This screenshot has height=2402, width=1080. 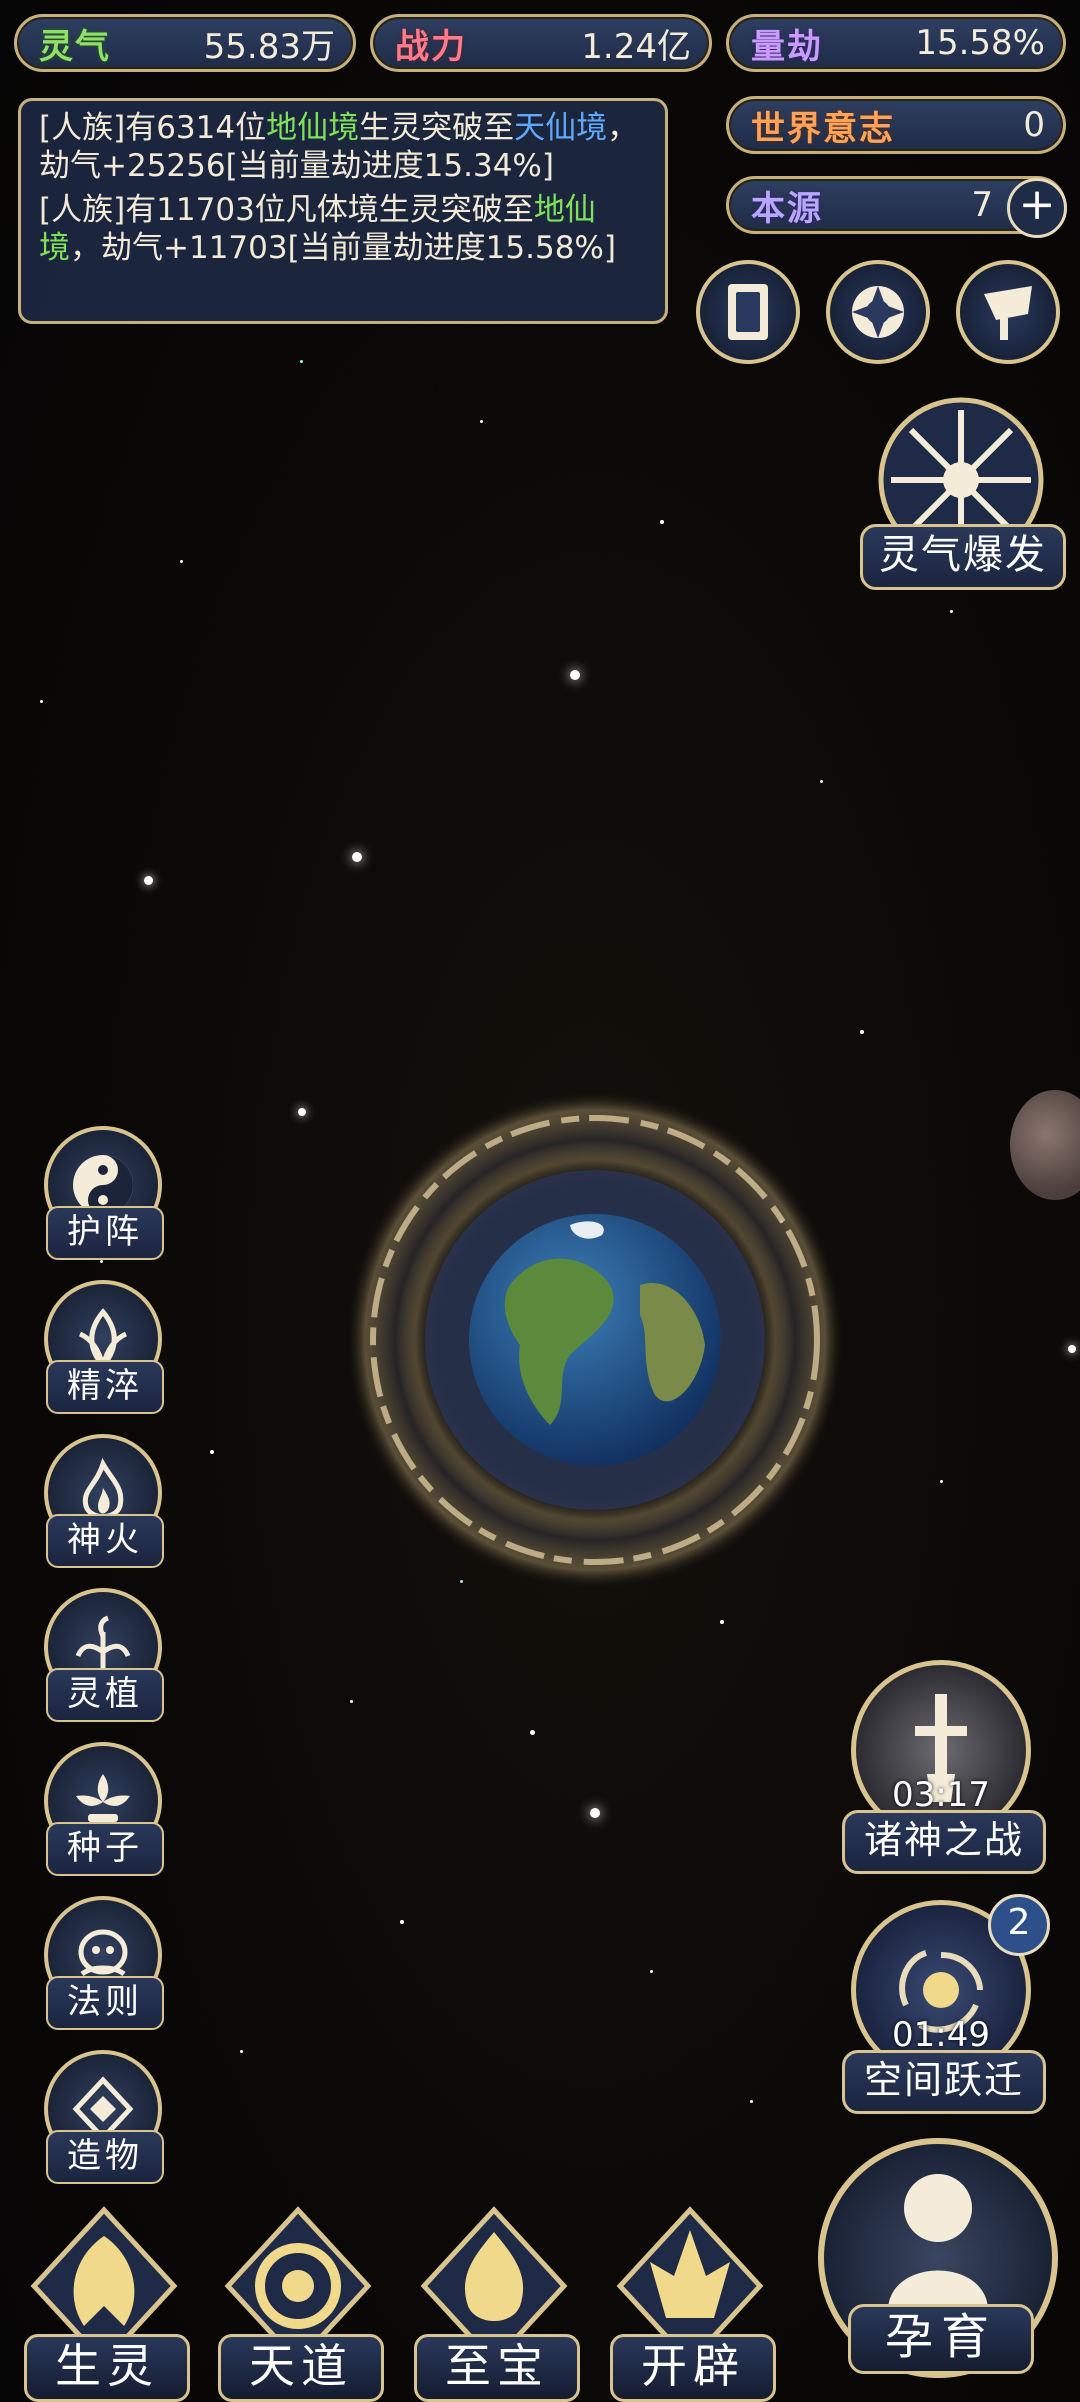 I want to click on origin-bar: 本源 7 +, so click(x=896, y=207).